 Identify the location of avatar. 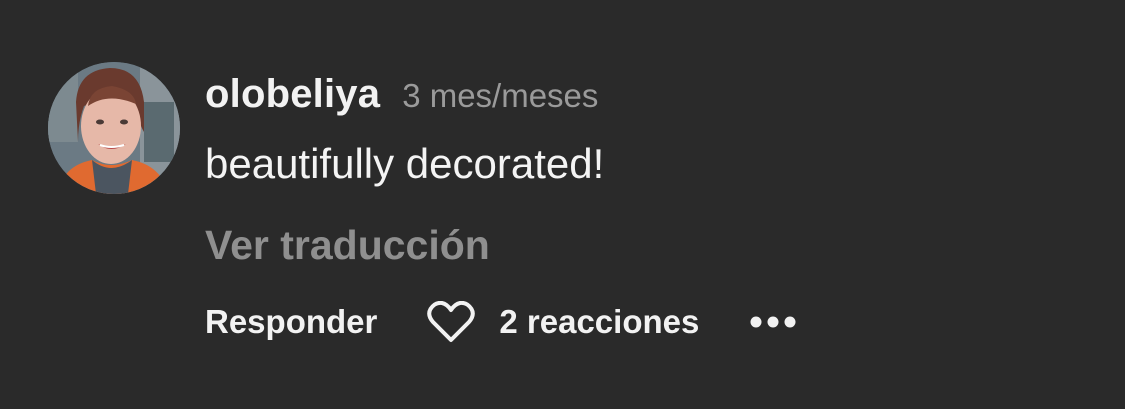
(114, 128).